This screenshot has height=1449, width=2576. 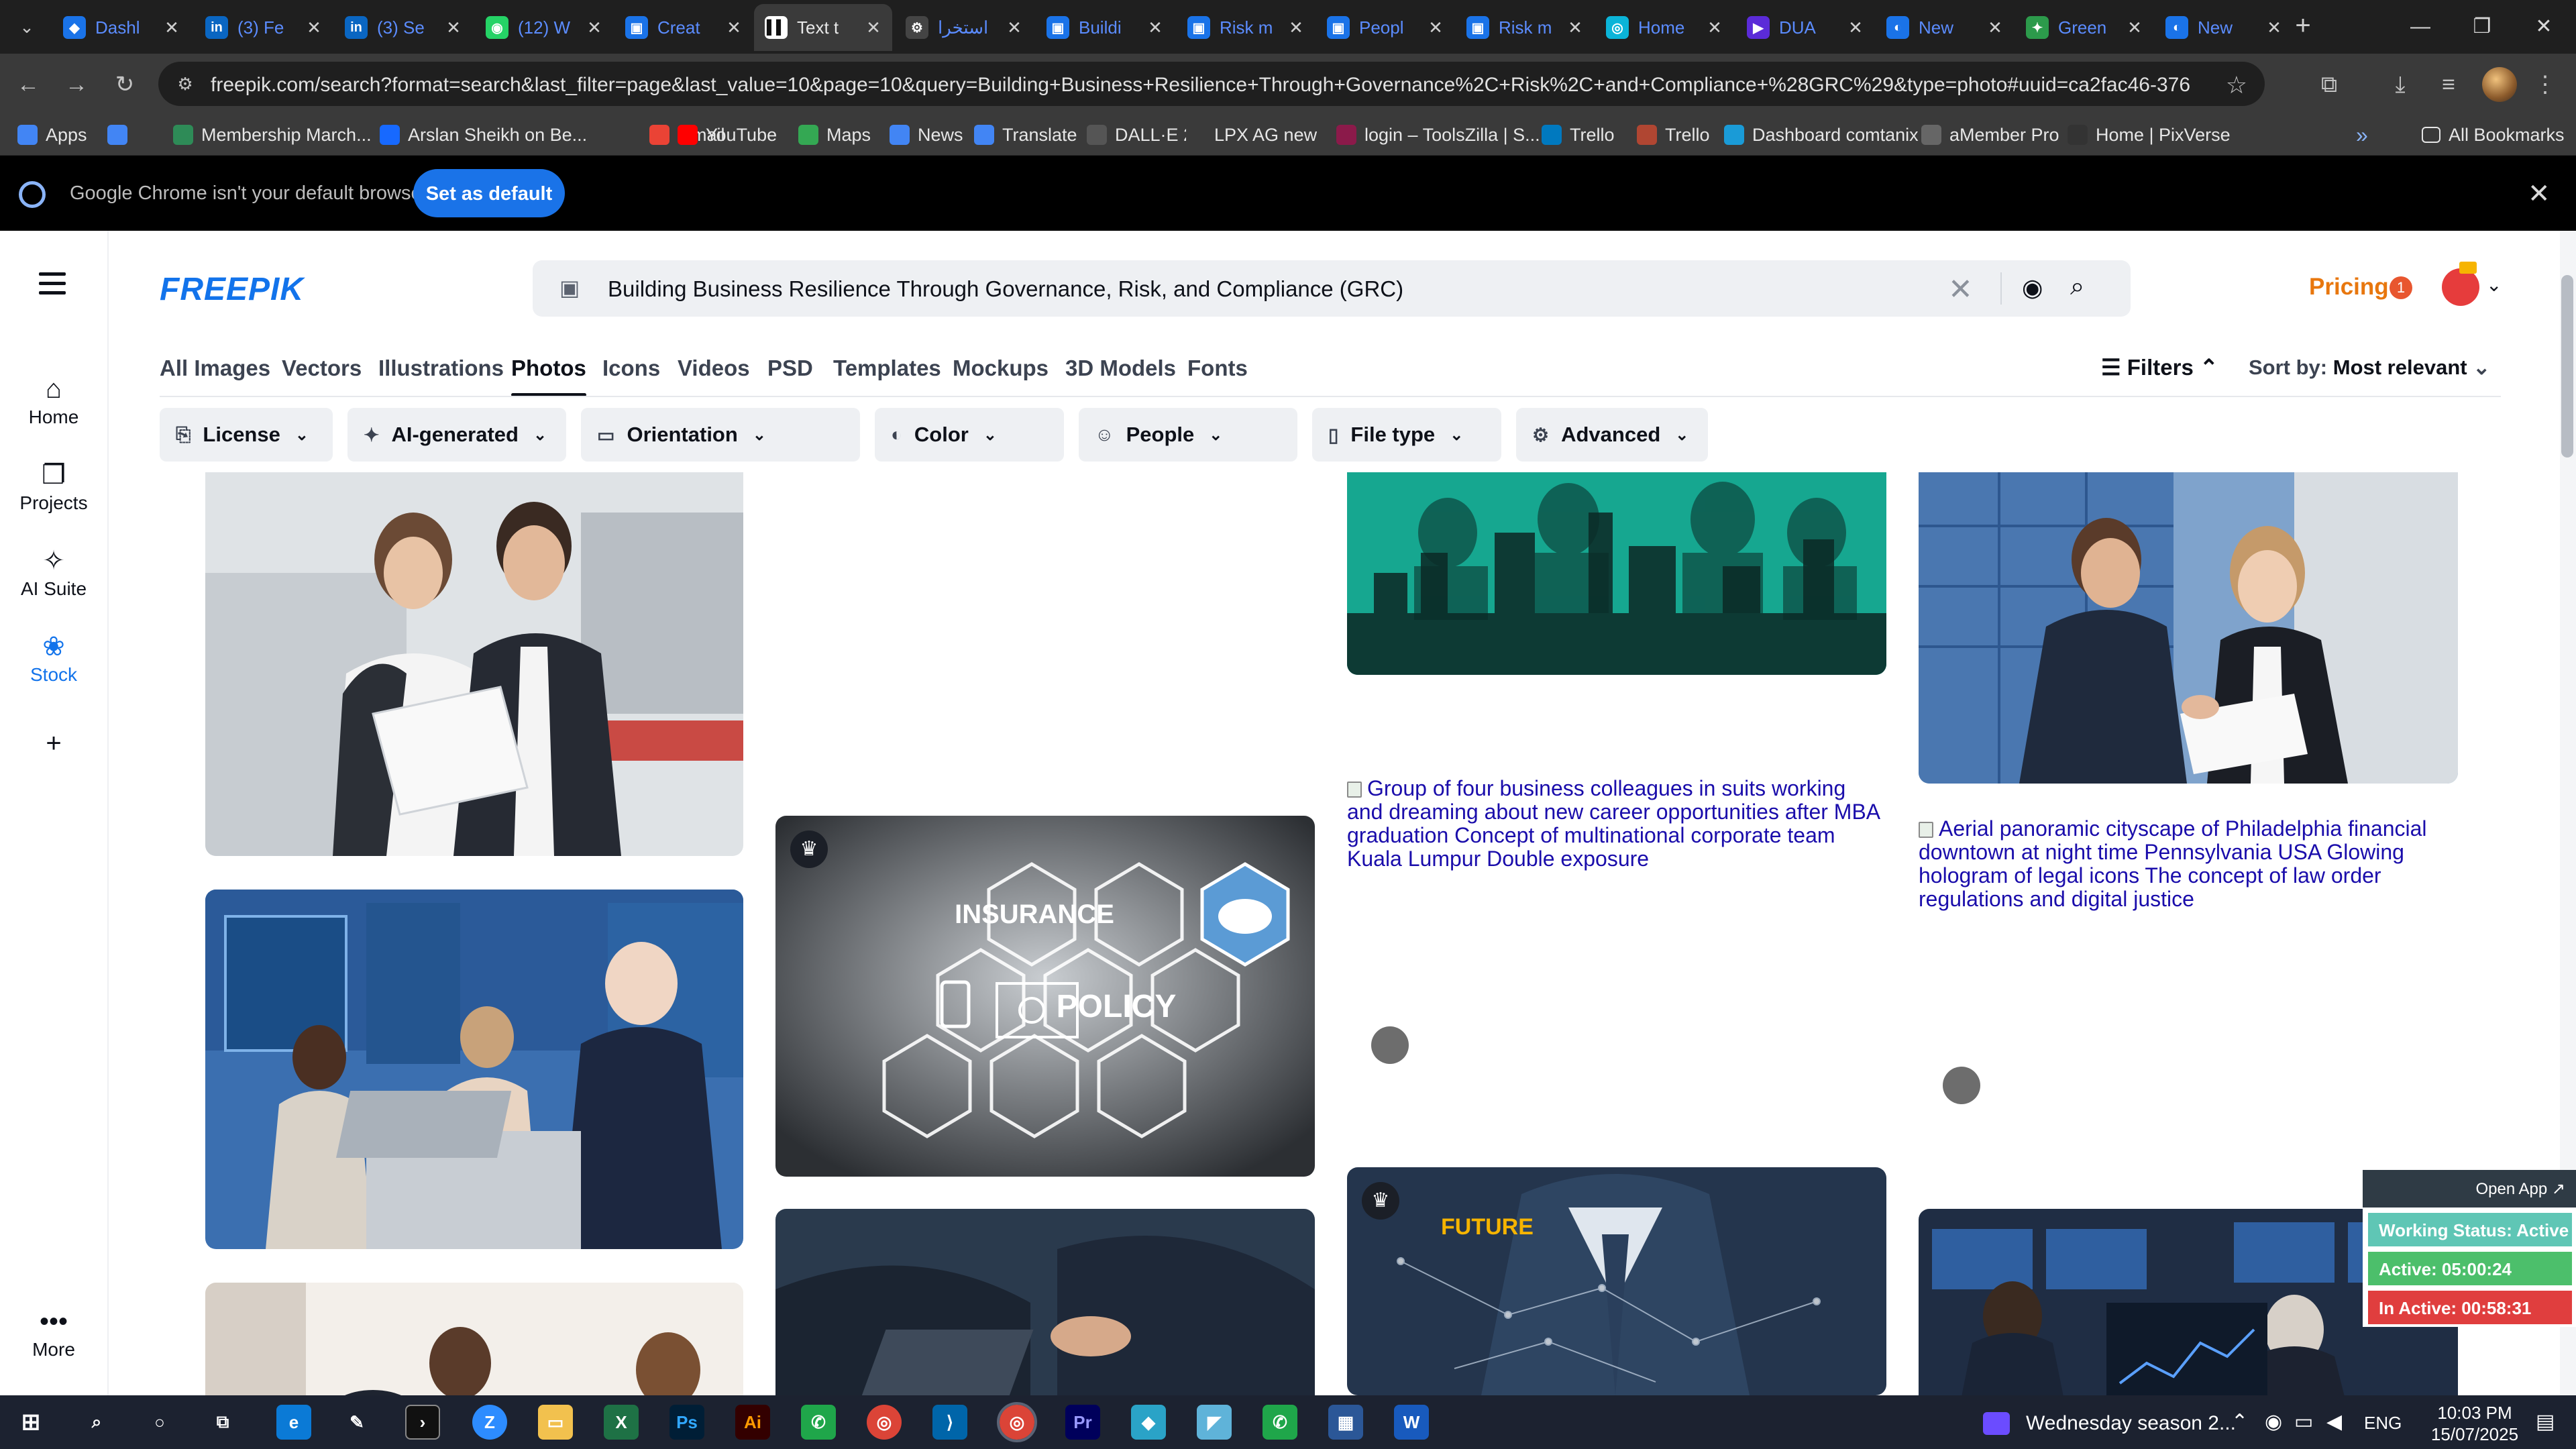 I want to click on bookmark-item: News, so click(x=926, y=135).